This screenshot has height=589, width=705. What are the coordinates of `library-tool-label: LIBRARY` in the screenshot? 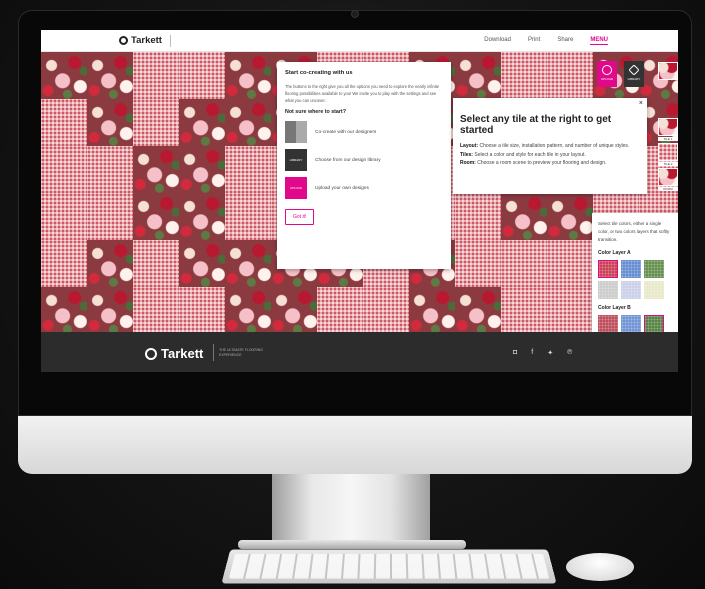 It's located at (634, 79).